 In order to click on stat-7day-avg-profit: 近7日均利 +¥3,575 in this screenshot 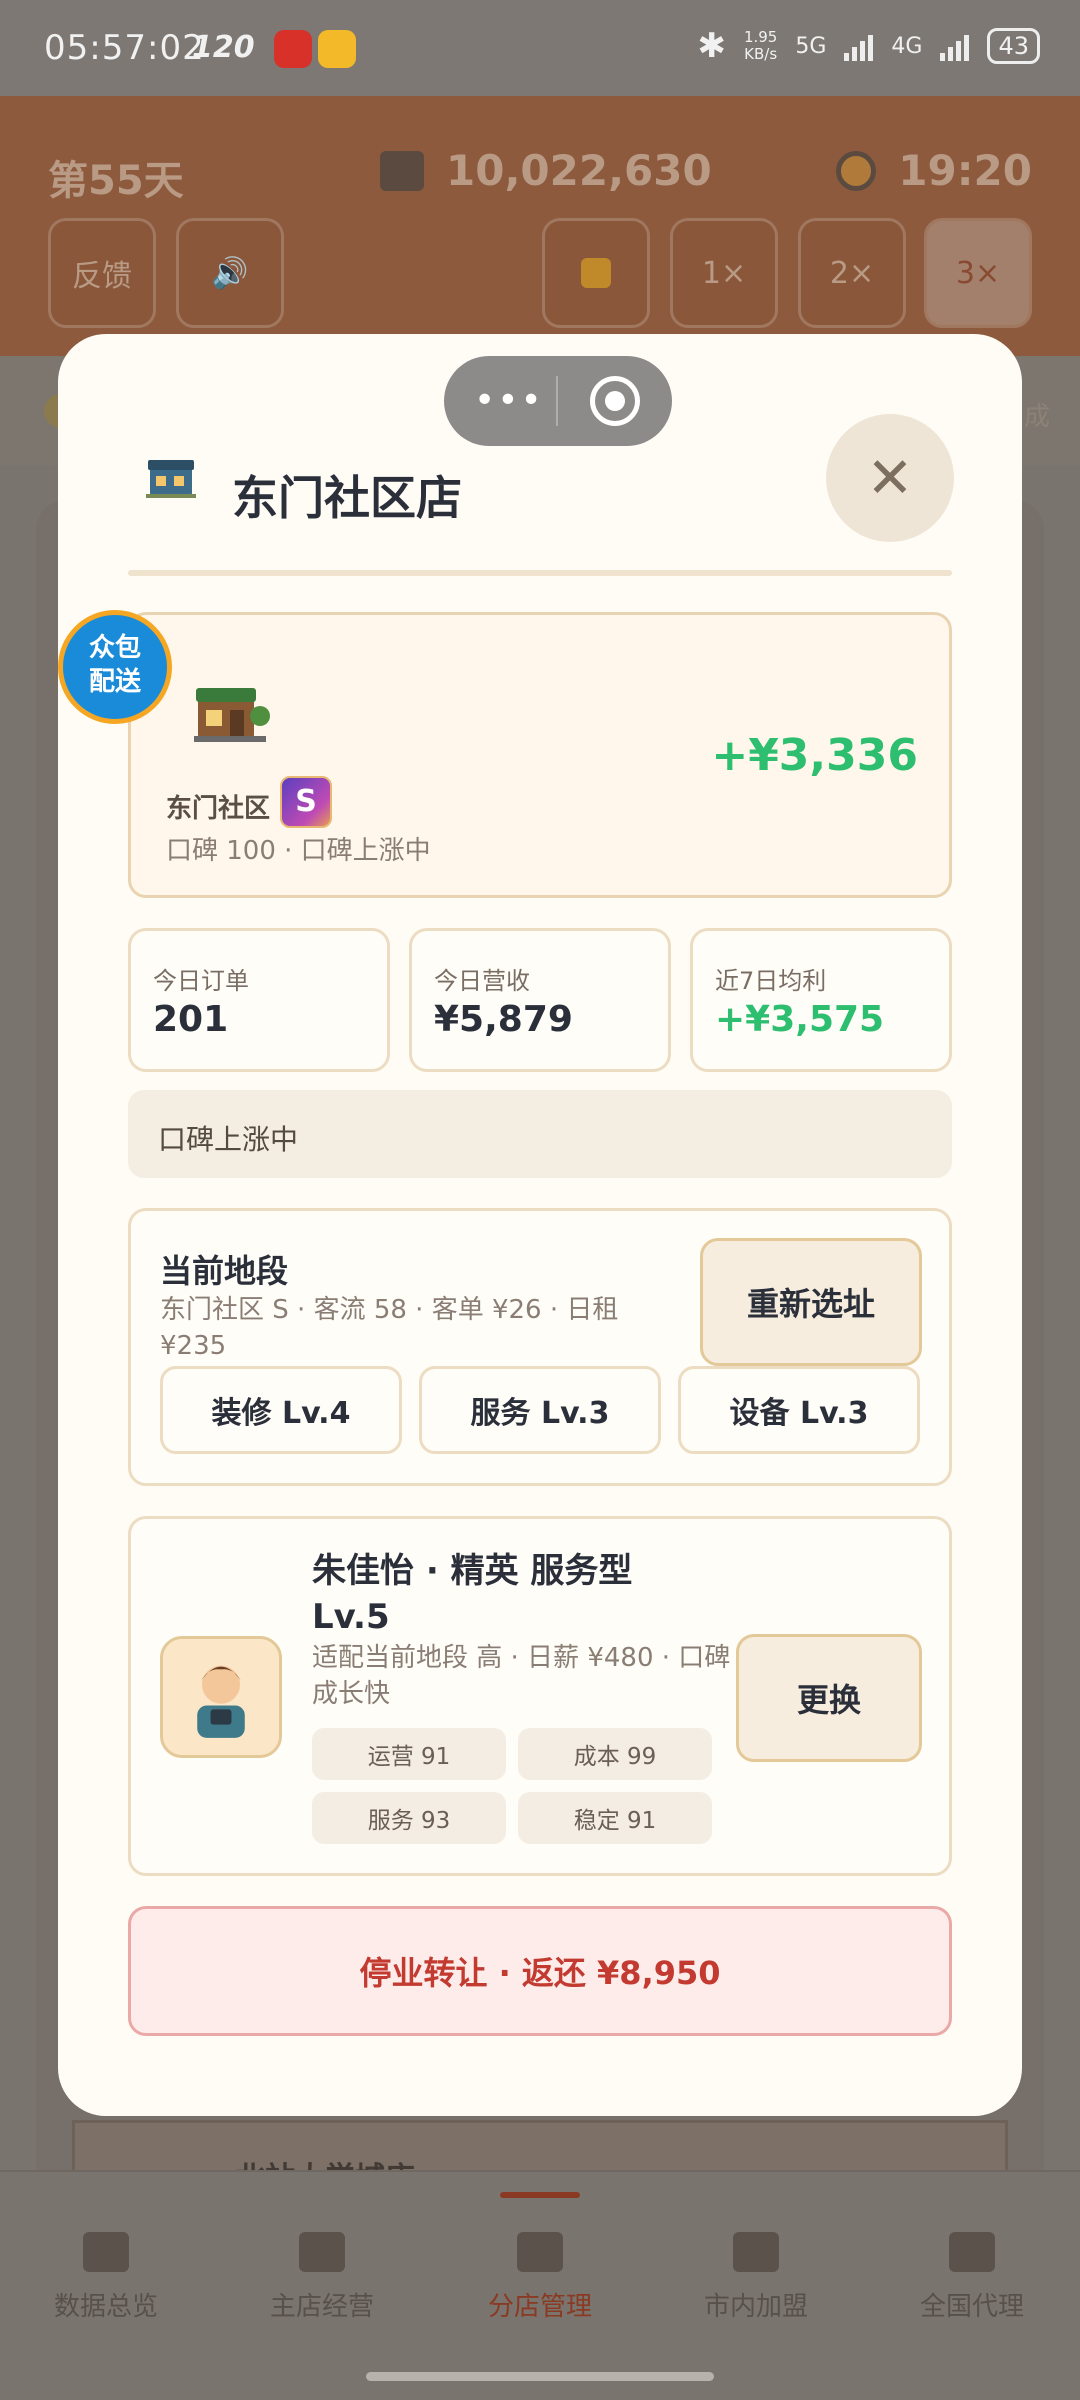, I will do `click(821, 1000)`.